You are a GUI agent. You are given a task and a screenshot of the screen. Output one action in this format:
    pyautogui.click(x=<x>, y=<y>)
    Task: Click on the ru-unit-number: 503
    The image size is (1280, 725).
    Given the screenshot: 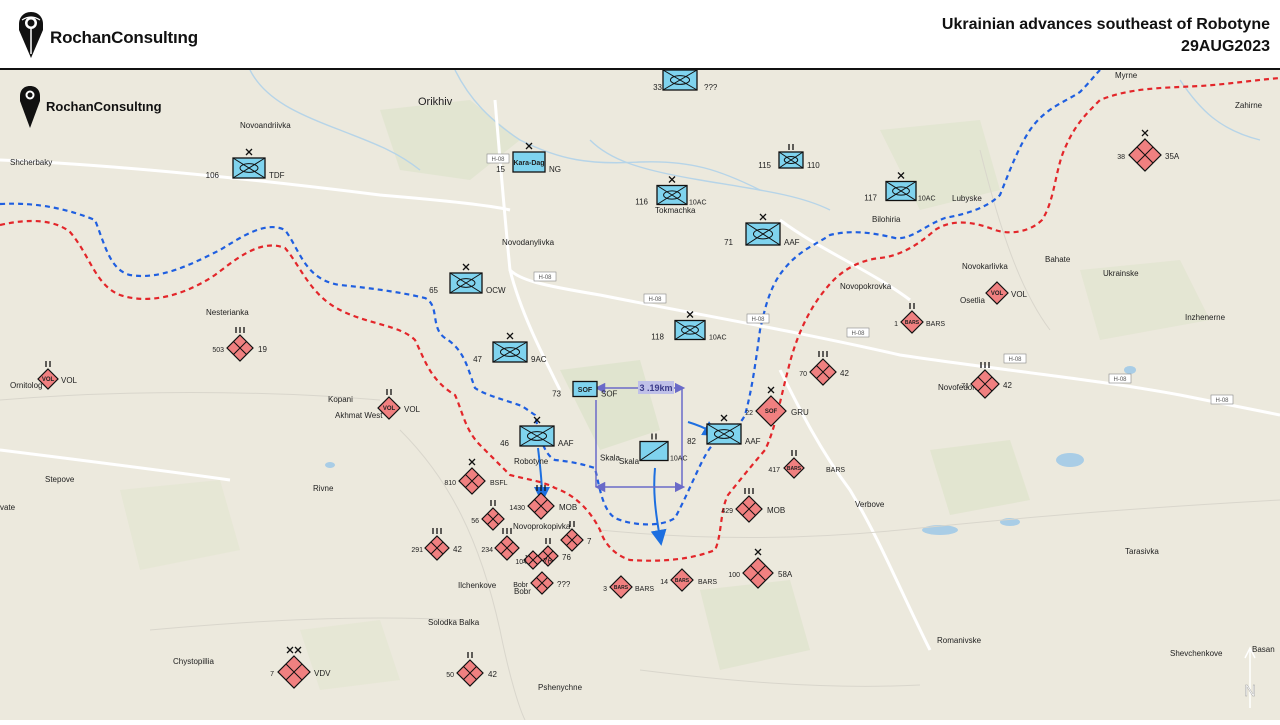 What is the action you would take?
    pyautogui.click(x=218, y=350)
    